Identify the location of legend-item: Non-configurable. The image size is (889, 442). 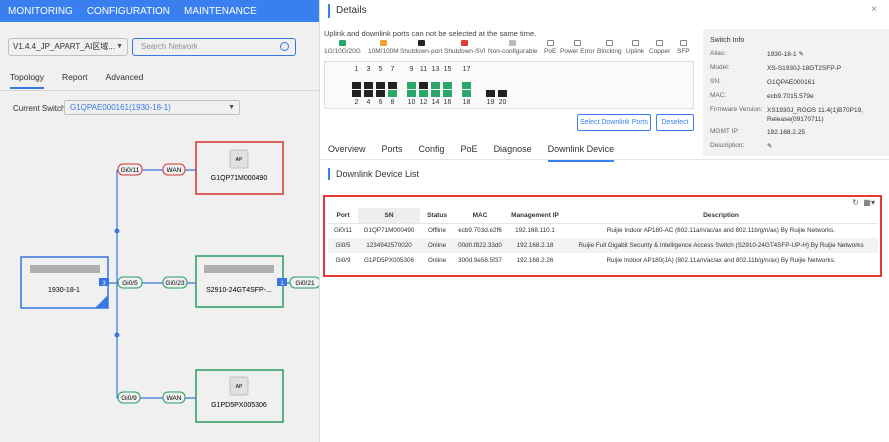
(513, 51).